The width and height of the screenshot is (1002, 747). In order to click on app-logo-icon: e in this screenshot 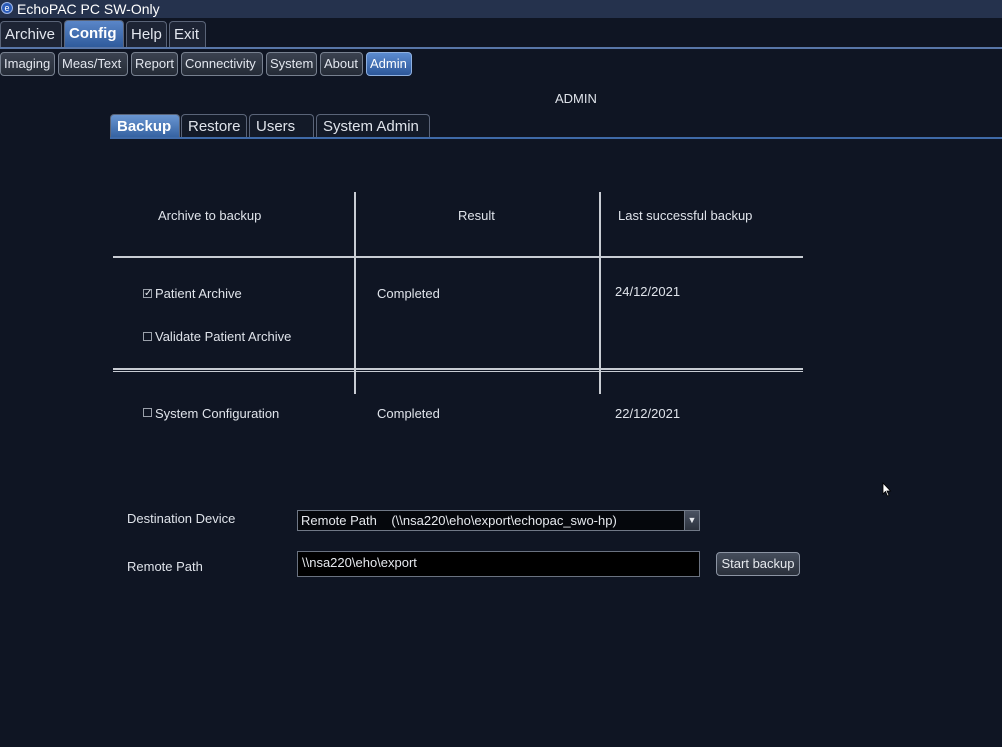, I will do `click(7, 8)`.